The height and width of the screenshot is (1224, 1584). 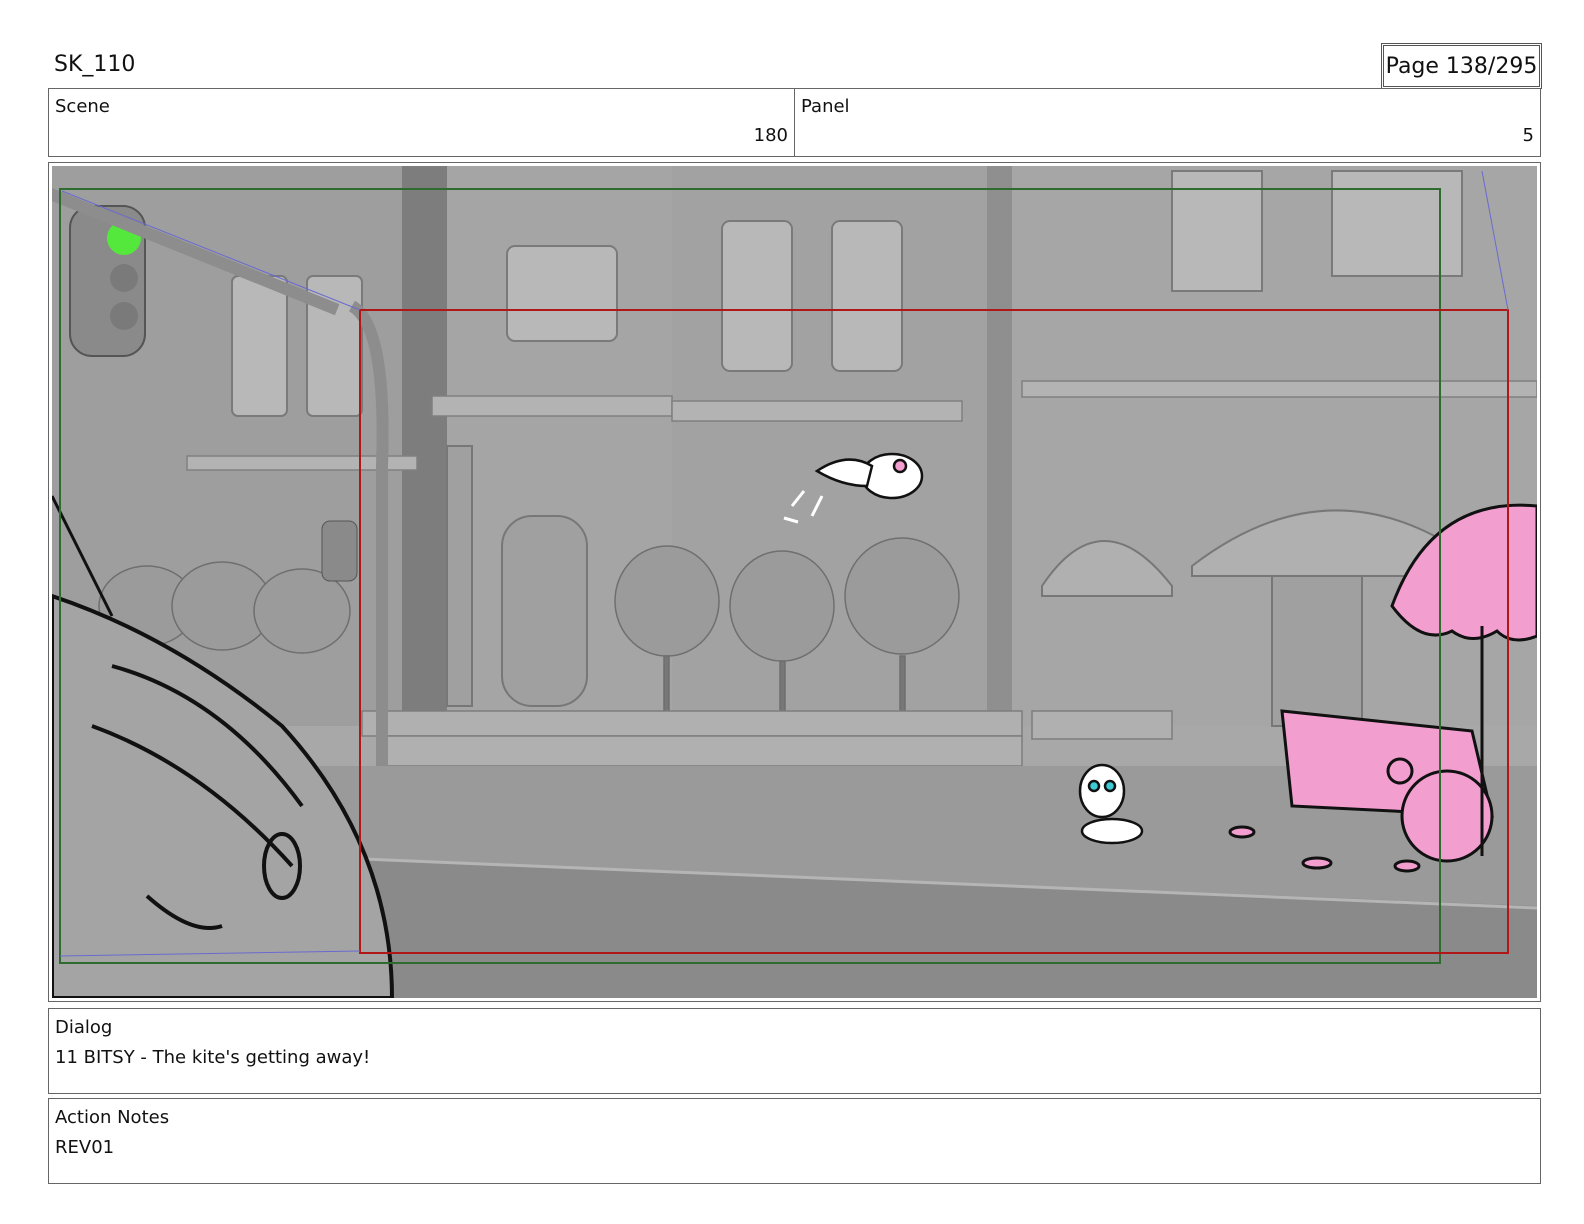 I want to click on panel-number: 5, so click(x=1528, y=135).